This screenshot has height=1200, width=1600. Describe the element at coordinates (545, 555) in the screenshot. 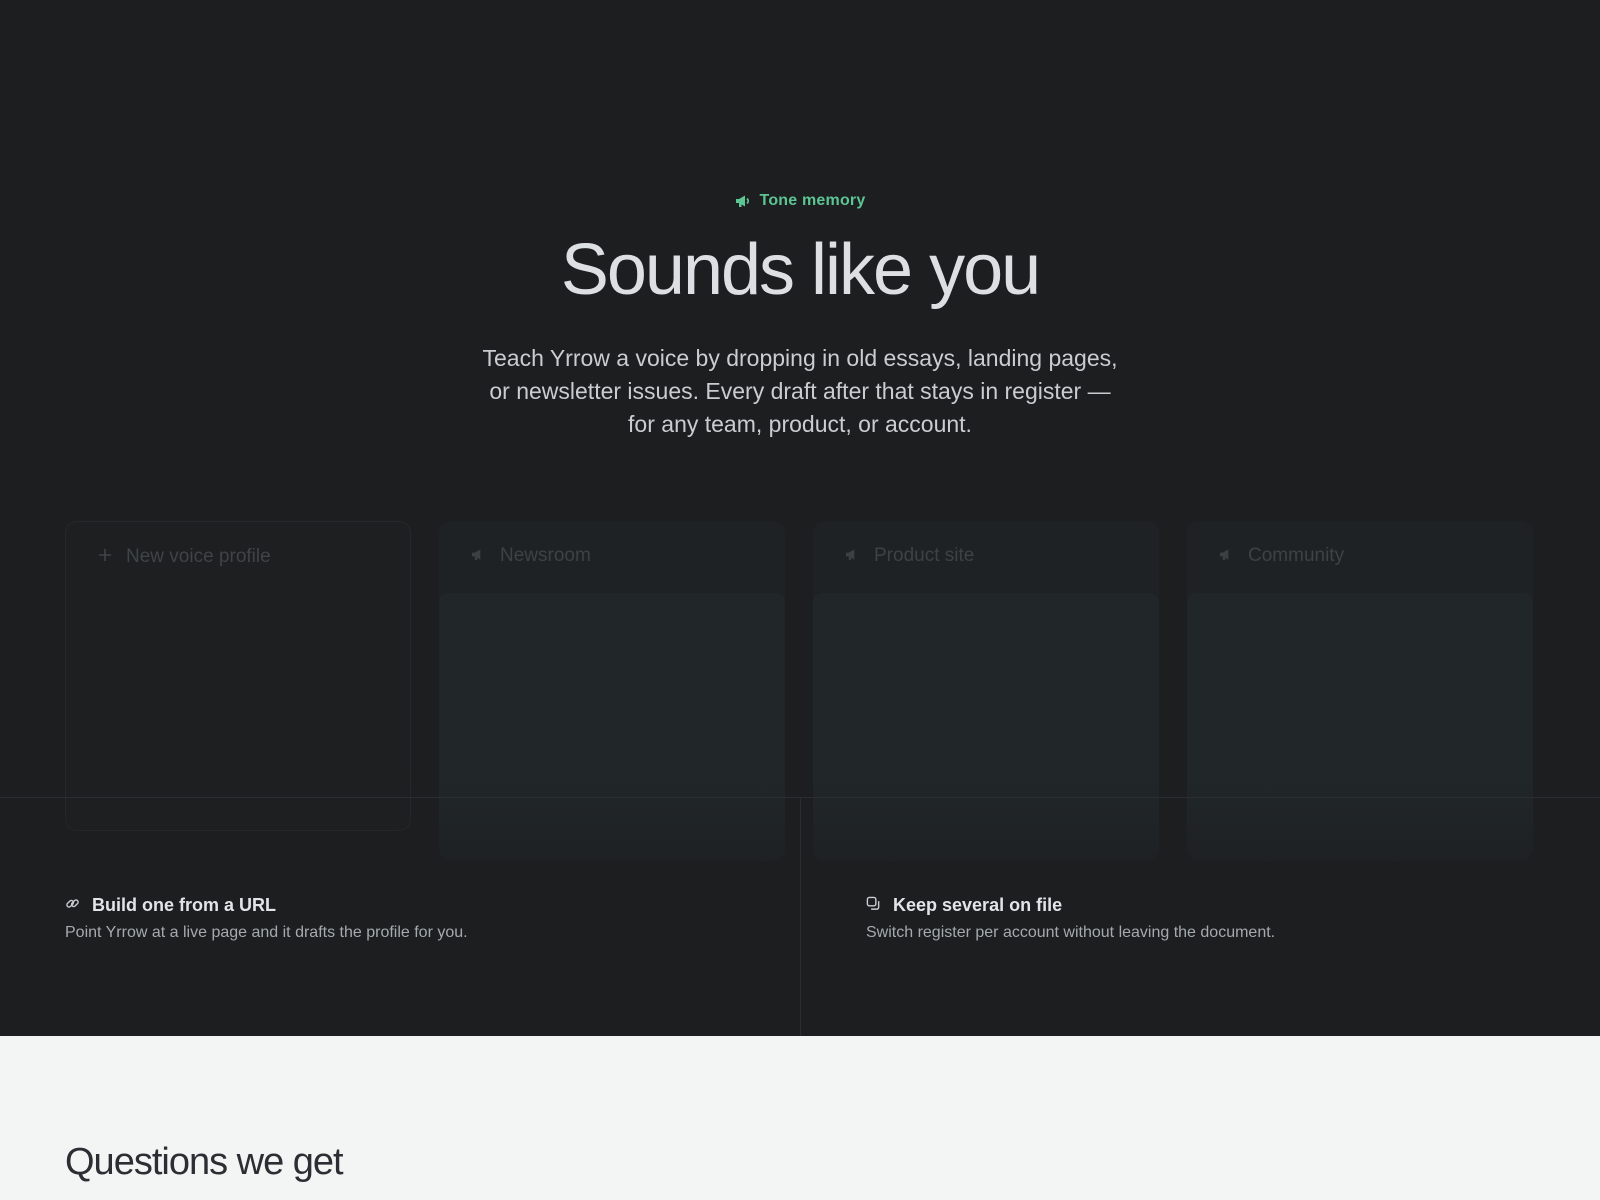

I see `voice-profile-label: Newsroom` at that location.